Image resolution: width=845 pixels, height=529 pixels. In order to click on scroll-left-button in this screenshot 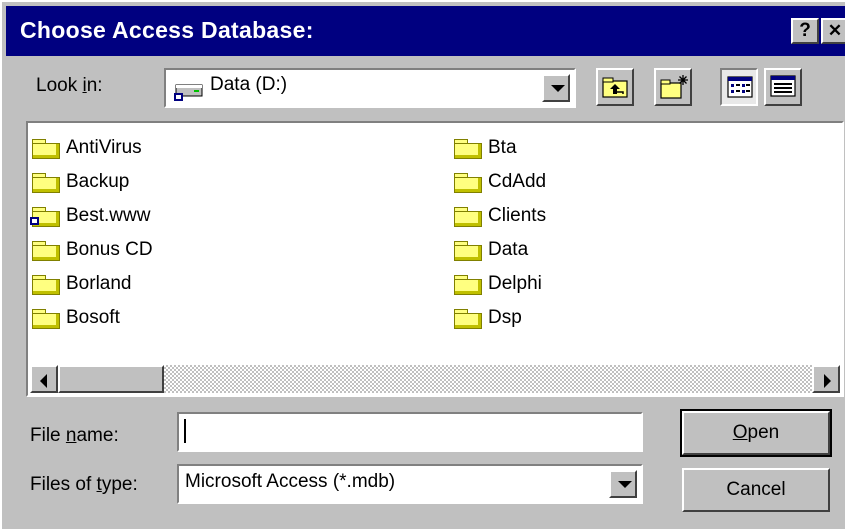, I will do `click(44, 379)`.